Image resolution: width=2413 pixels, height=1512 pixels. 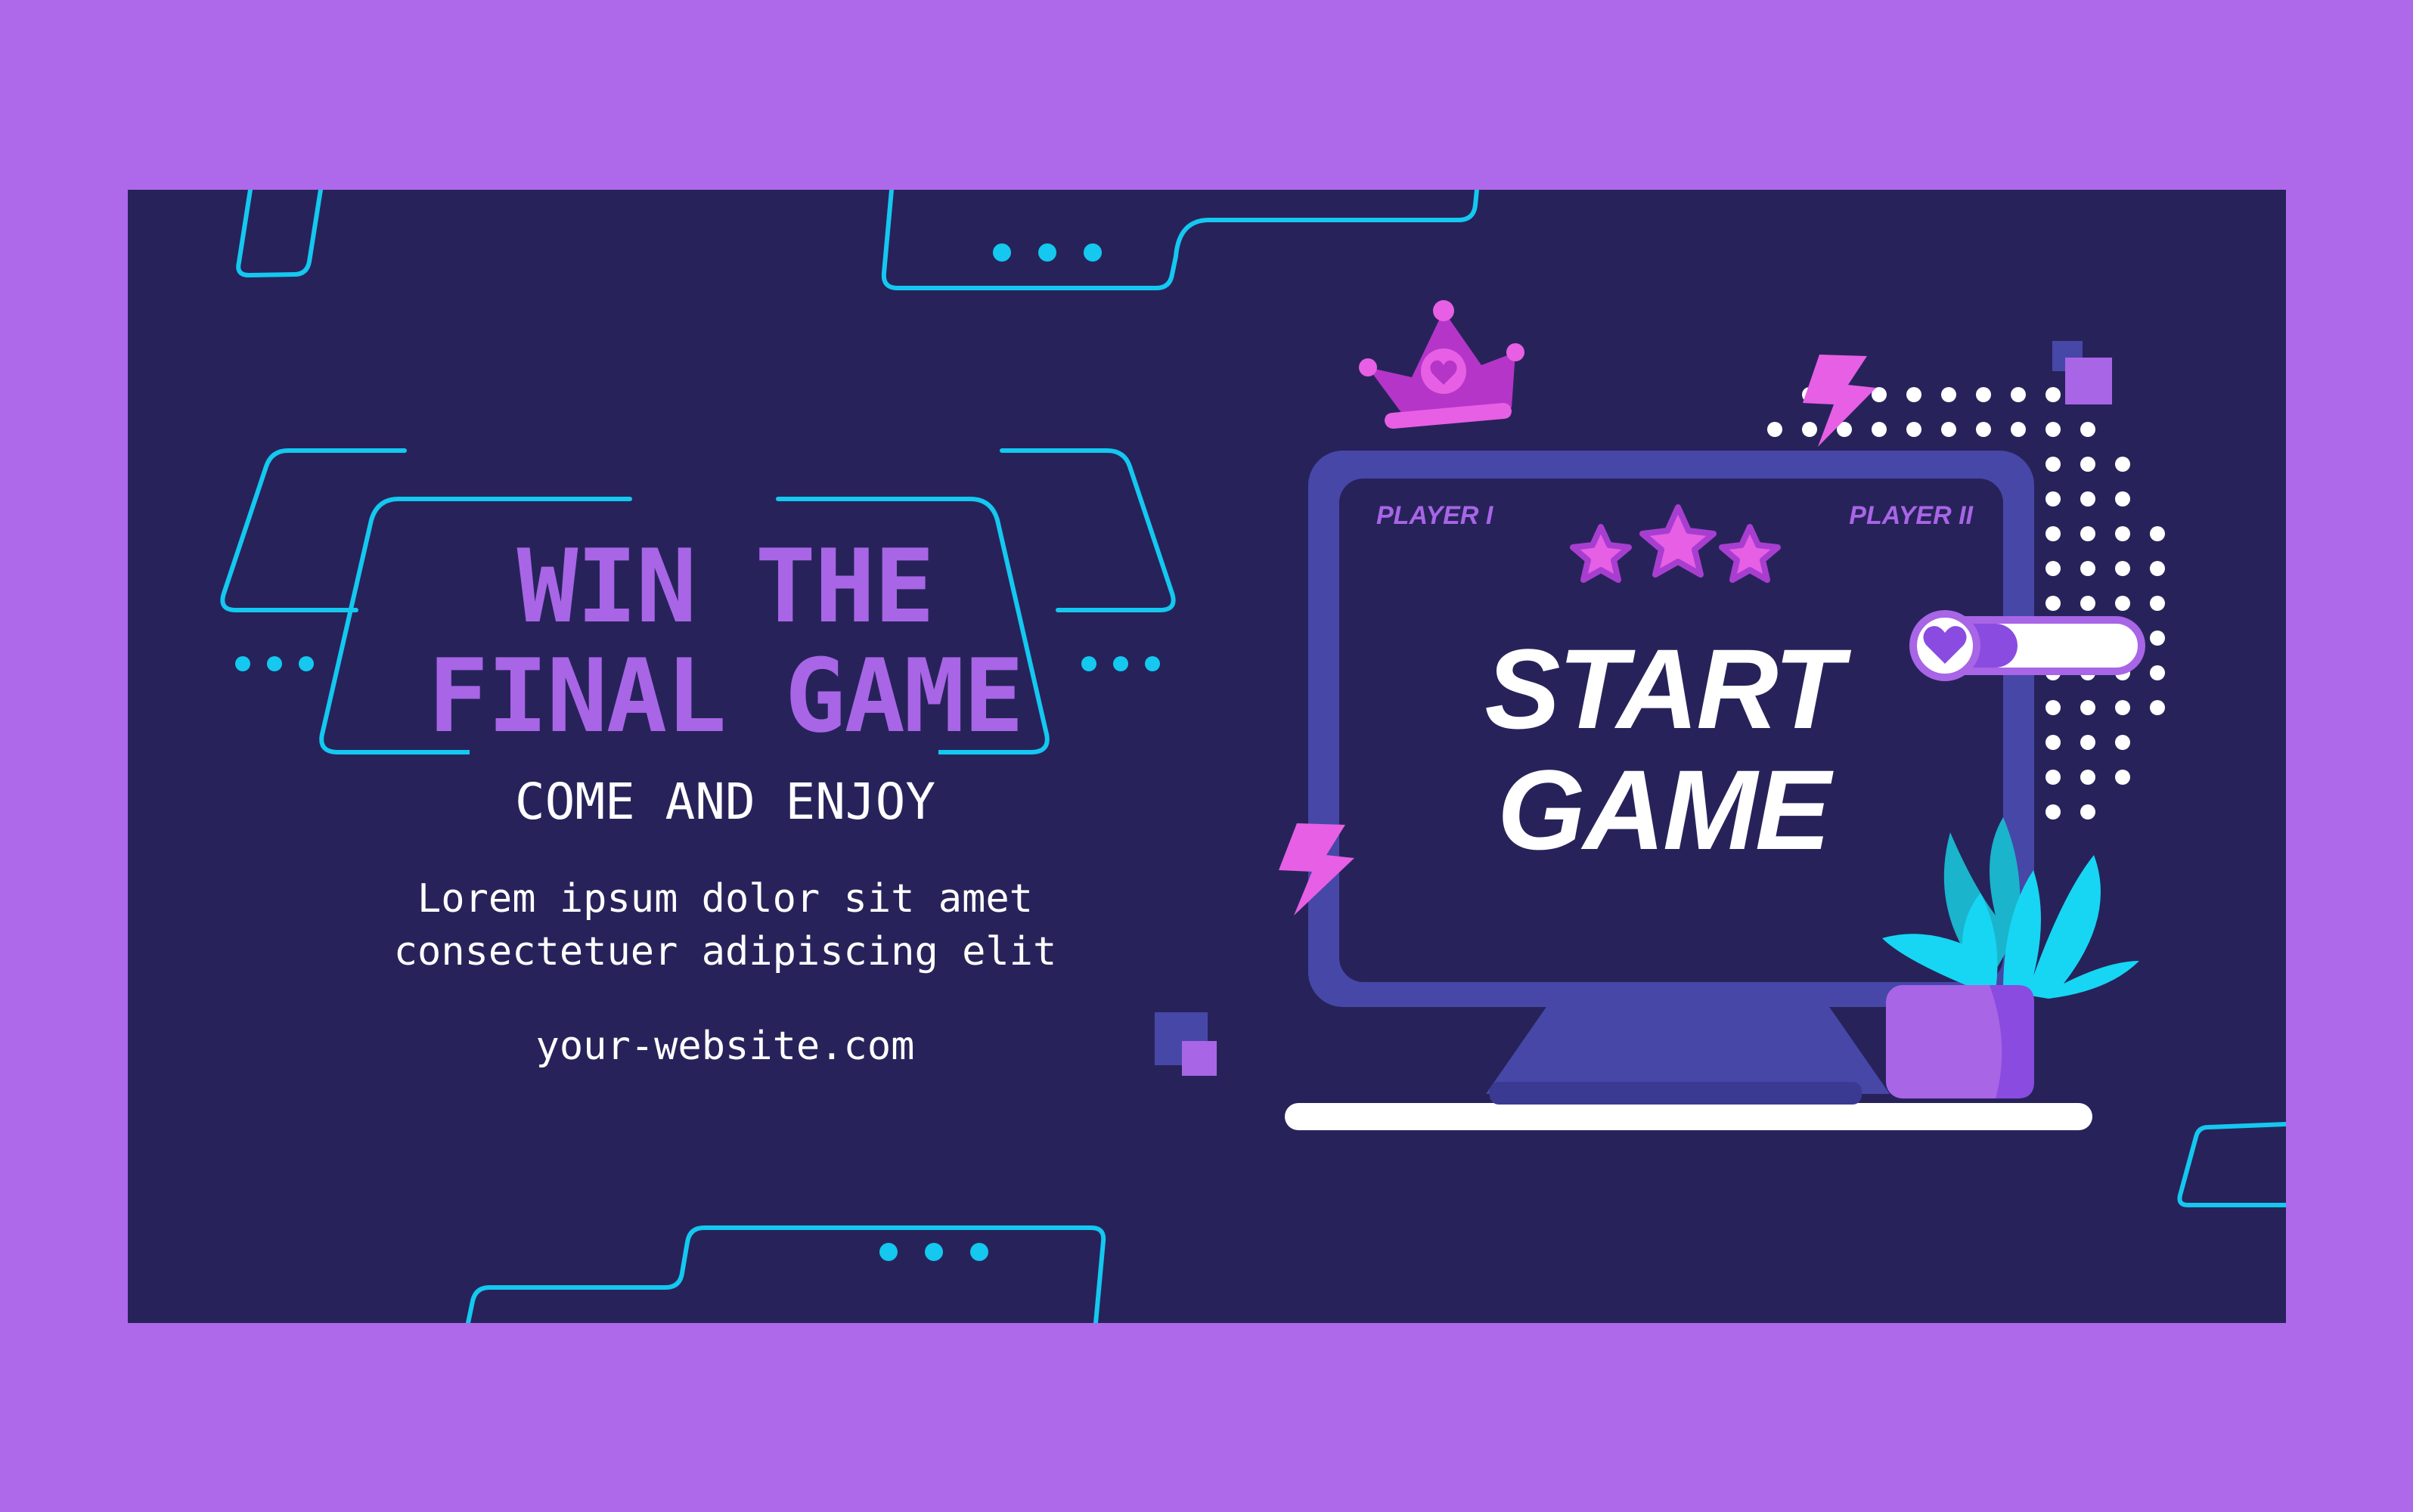 I want to click on body-text-line-1: Lorem ipsum dolor sit amet, so click(x=725, y=899).